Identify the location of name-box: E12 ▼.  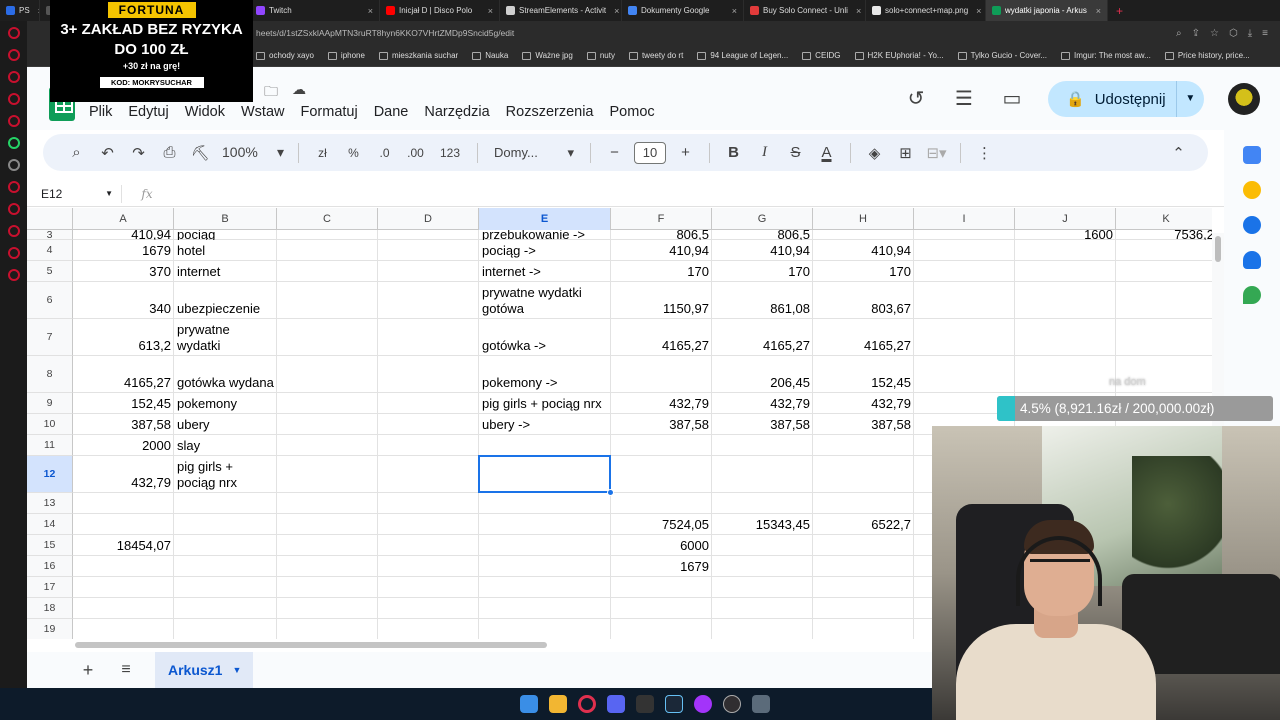
(74, 193).